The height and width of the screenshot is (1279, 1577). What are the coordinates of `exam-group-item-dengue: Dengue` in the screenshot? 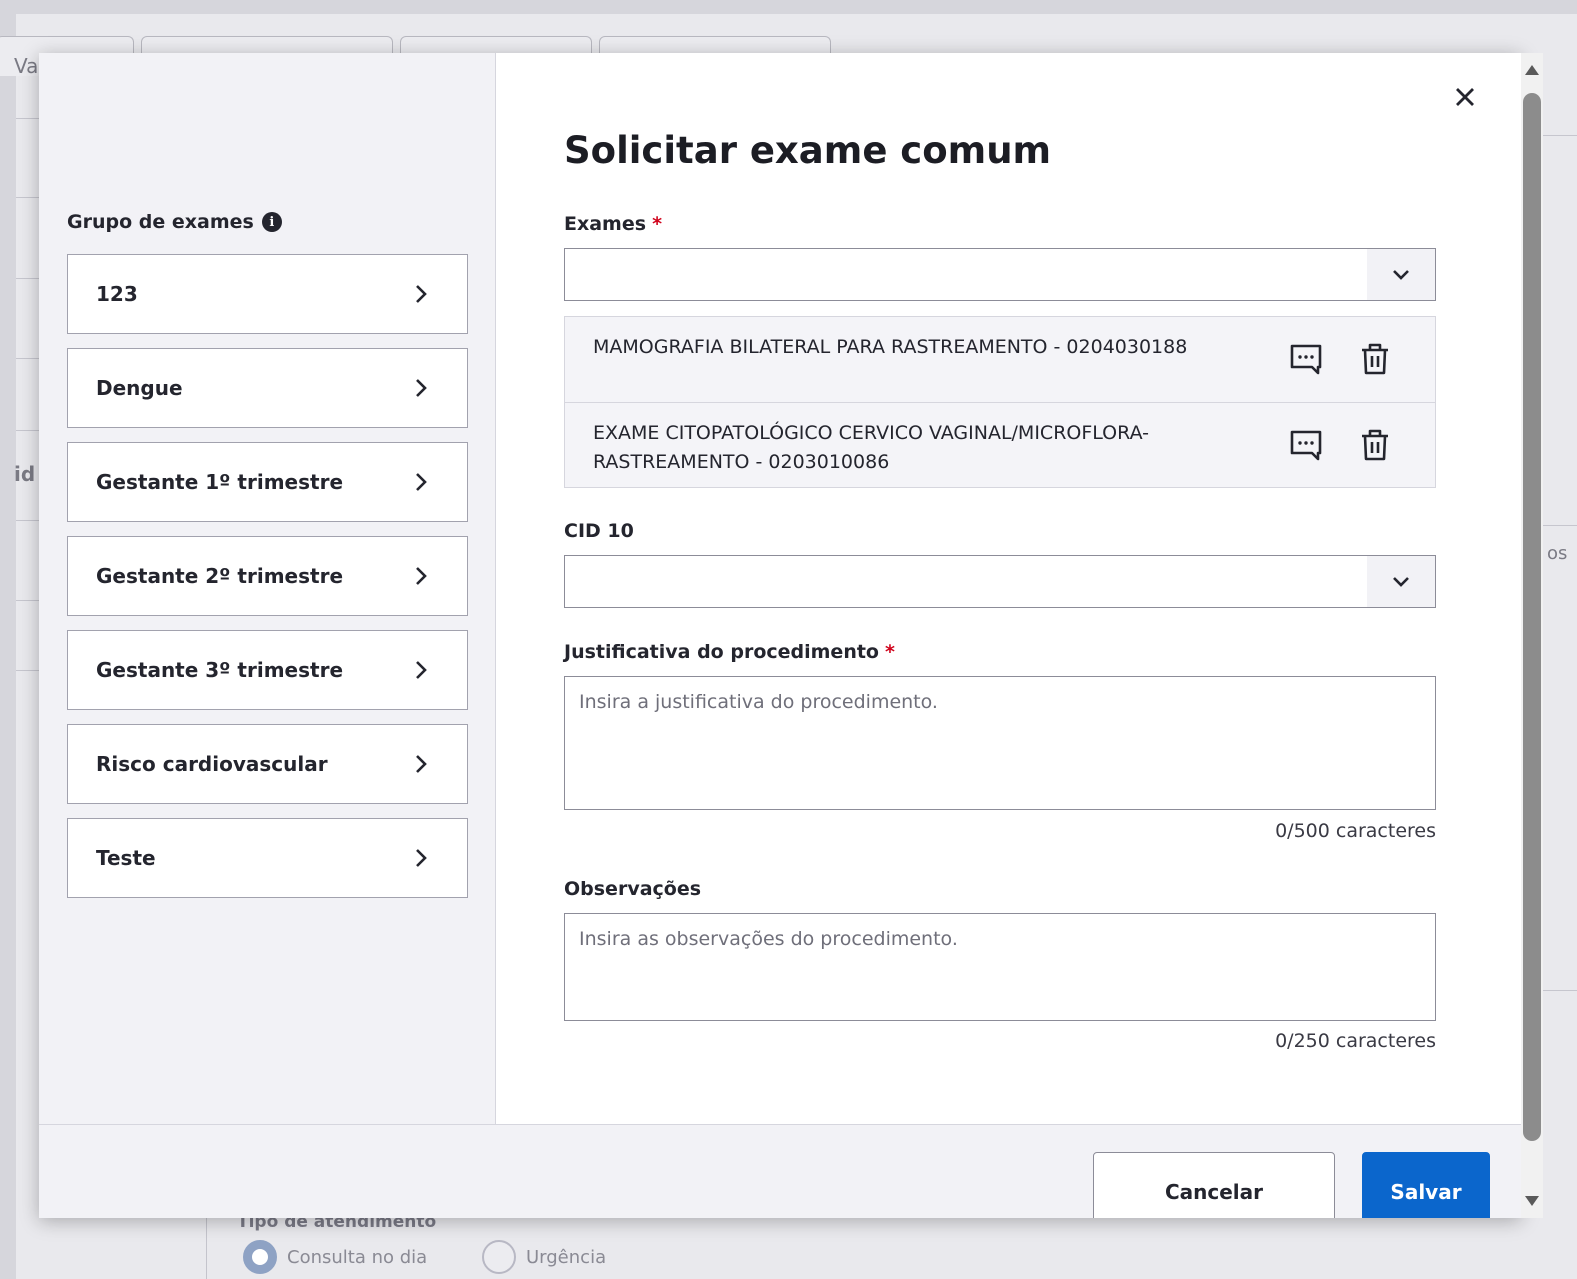 It's located at (267, 388).